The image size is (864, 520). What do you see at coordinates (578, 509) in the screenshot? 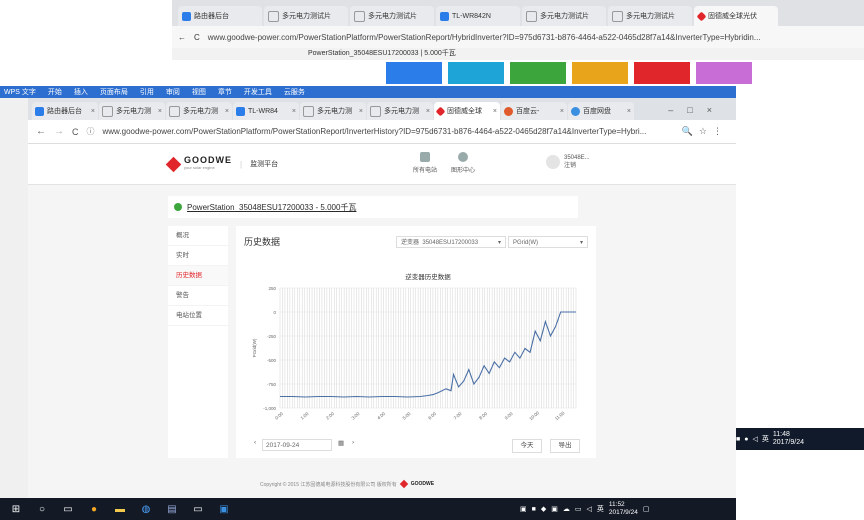
I see `network-icon: ▭` at bounding box center [578, 509].